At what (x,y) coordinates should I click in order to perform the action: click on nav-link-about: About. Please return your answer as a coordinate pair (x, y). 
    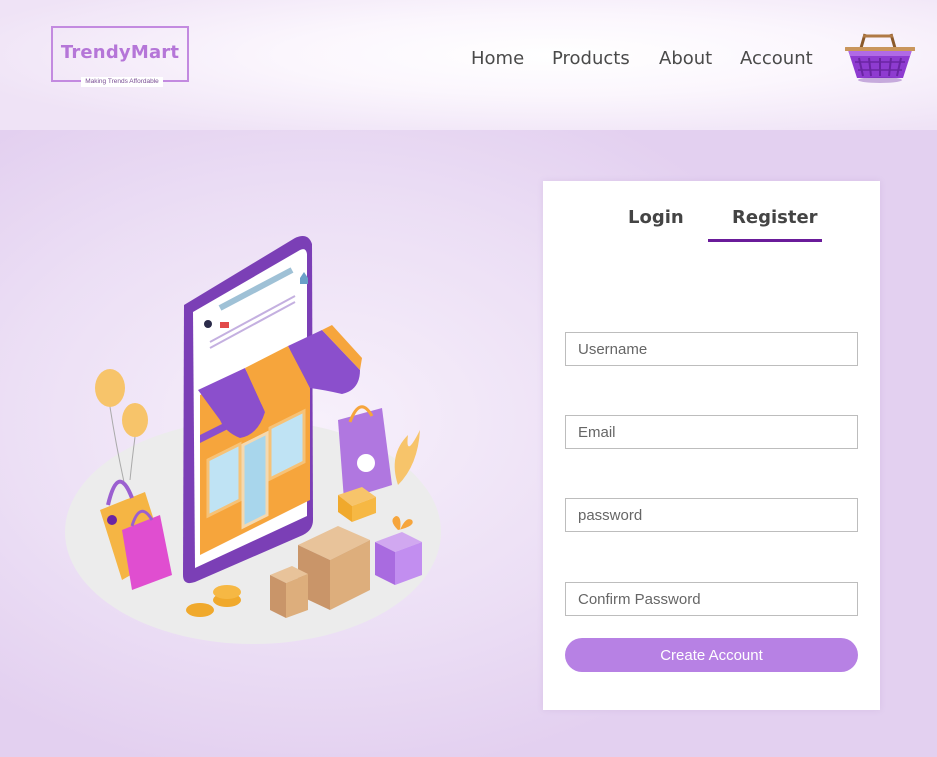
    Looking at the image, I should click on (685, 58).